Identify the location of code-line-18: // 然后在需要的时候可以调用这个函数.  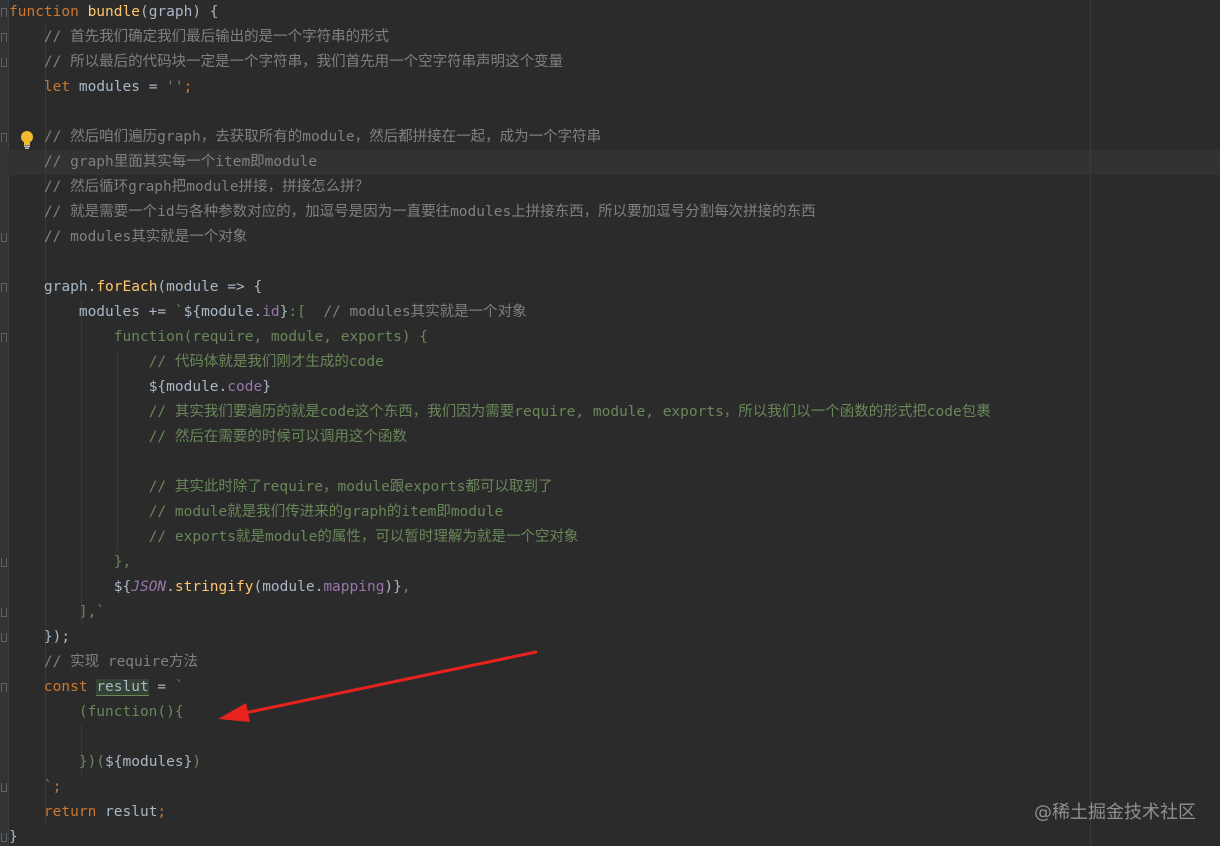
(208, 437).